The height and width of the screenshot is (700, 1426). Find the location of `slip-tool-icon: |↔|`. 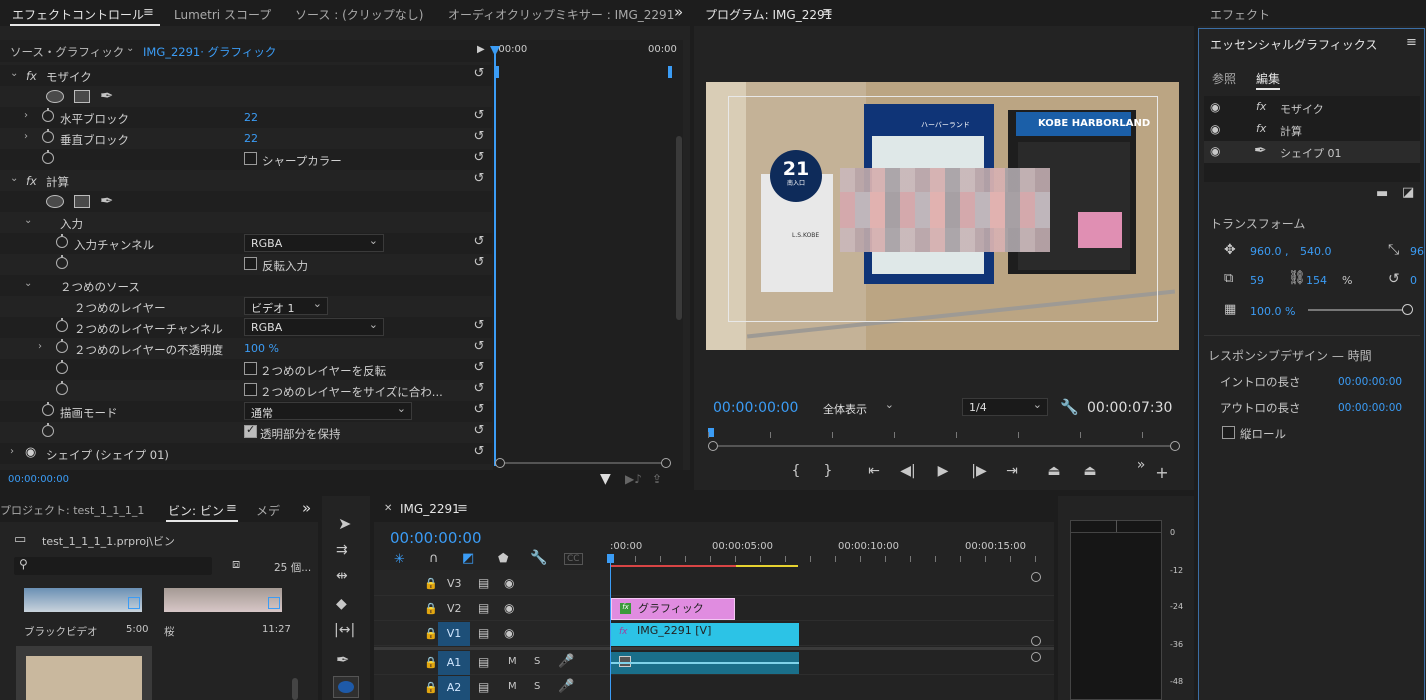

slip-tool-icon: |↔| is located at coordinates (344, 630).